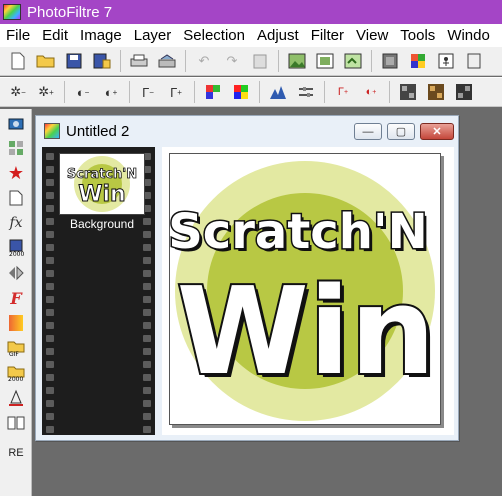 The image size is (502, 496). Describe the element at coordinates (16, 348) in the screenshot. I see `gif-folder-icon: GIF` at that location.